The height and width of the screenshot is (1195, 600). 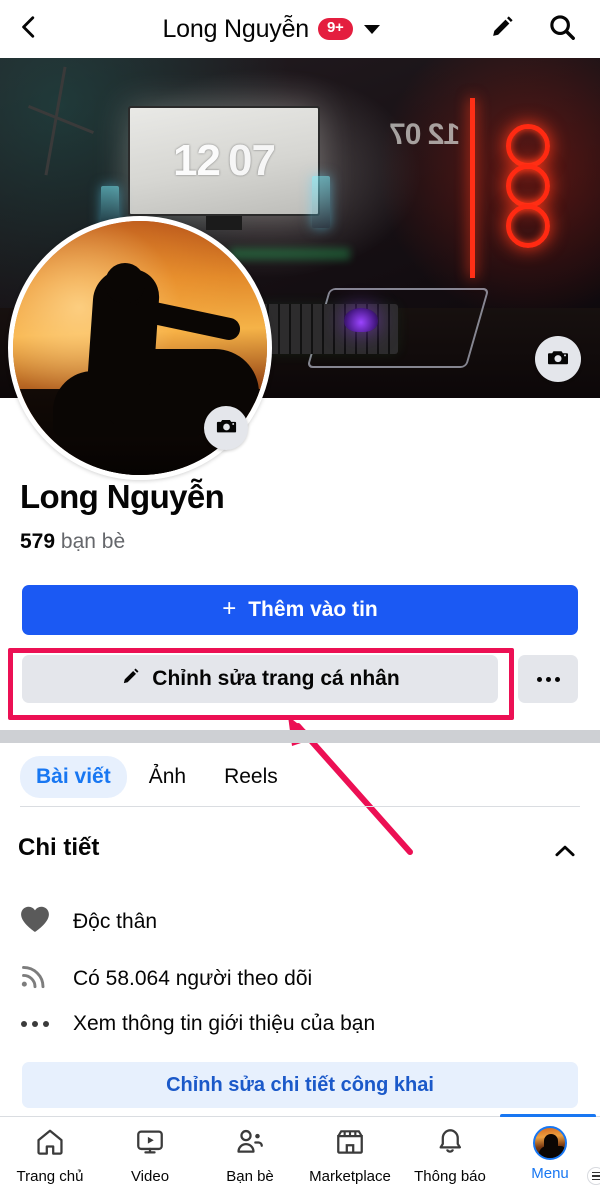 What do you see at coordinates (361, 320) in the screenshot?
I see `mouse-decor` at bounding box center [361, 320].